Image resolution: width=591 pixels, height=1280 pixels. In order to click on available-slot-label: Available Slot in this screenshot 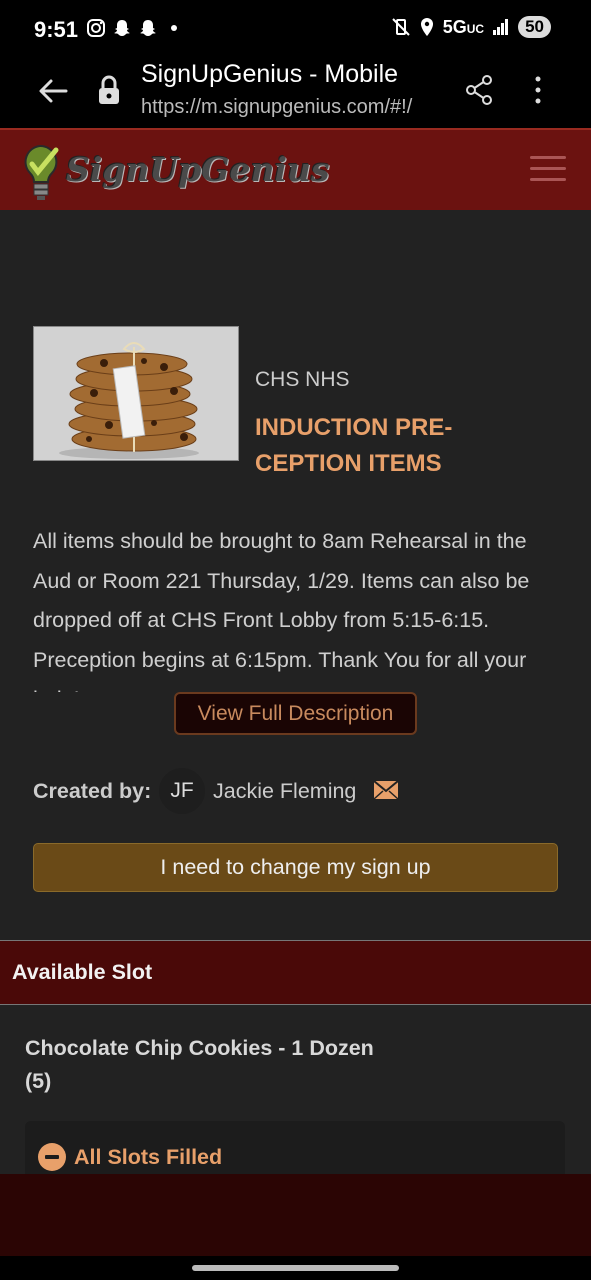, I will do `click(82, 972)`.